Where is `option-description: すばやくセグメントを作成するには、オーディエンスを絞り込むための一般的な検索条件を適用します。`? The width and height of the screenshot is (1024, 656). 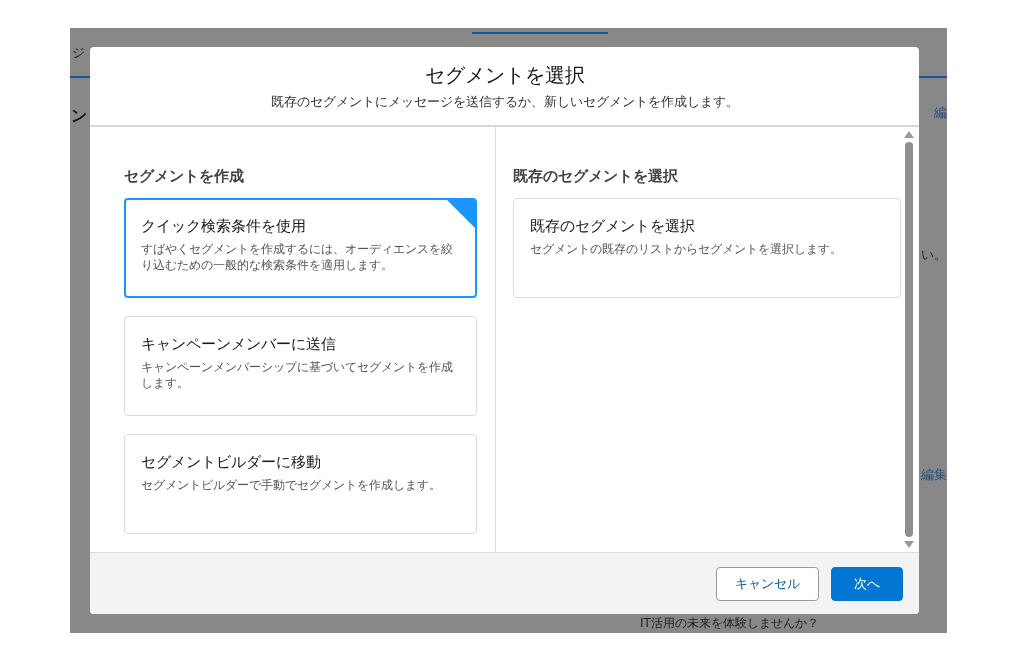
option-description: すばやくセグメントを作成するには、オーディエンスを絞り込むための一般的な検索条件を適用します。 is located at coordinates (297, 258).